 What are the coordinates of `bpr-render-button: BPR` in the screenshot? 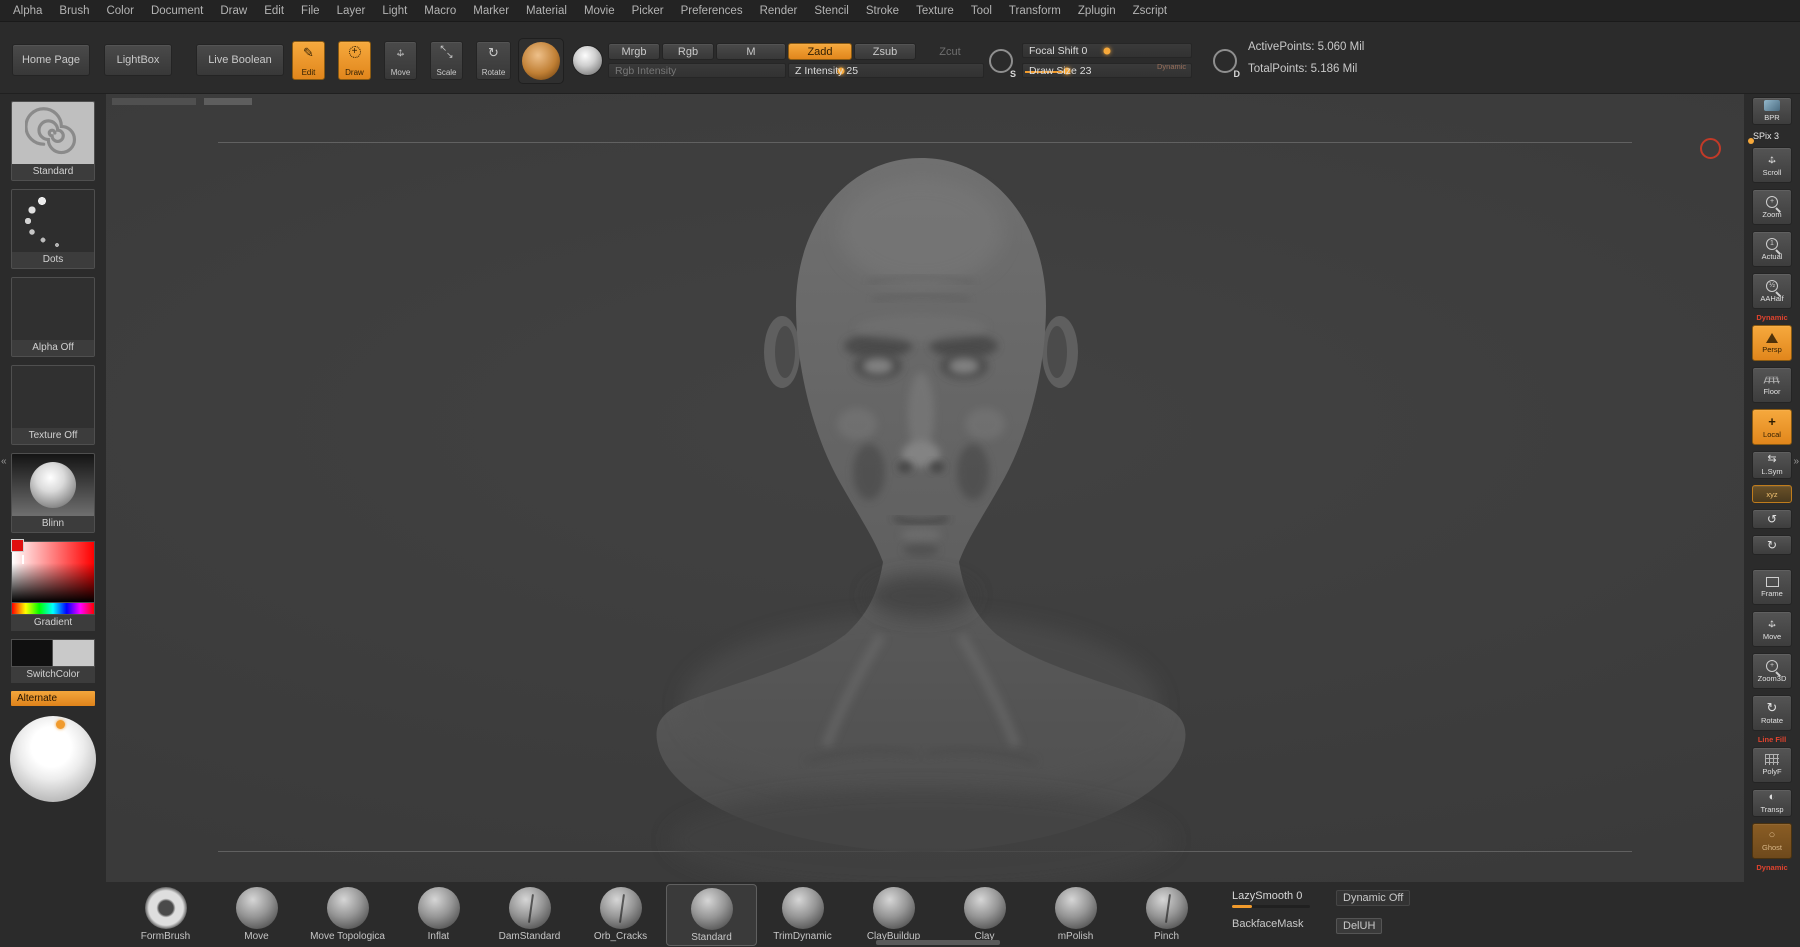 It's located at (1772, 111).